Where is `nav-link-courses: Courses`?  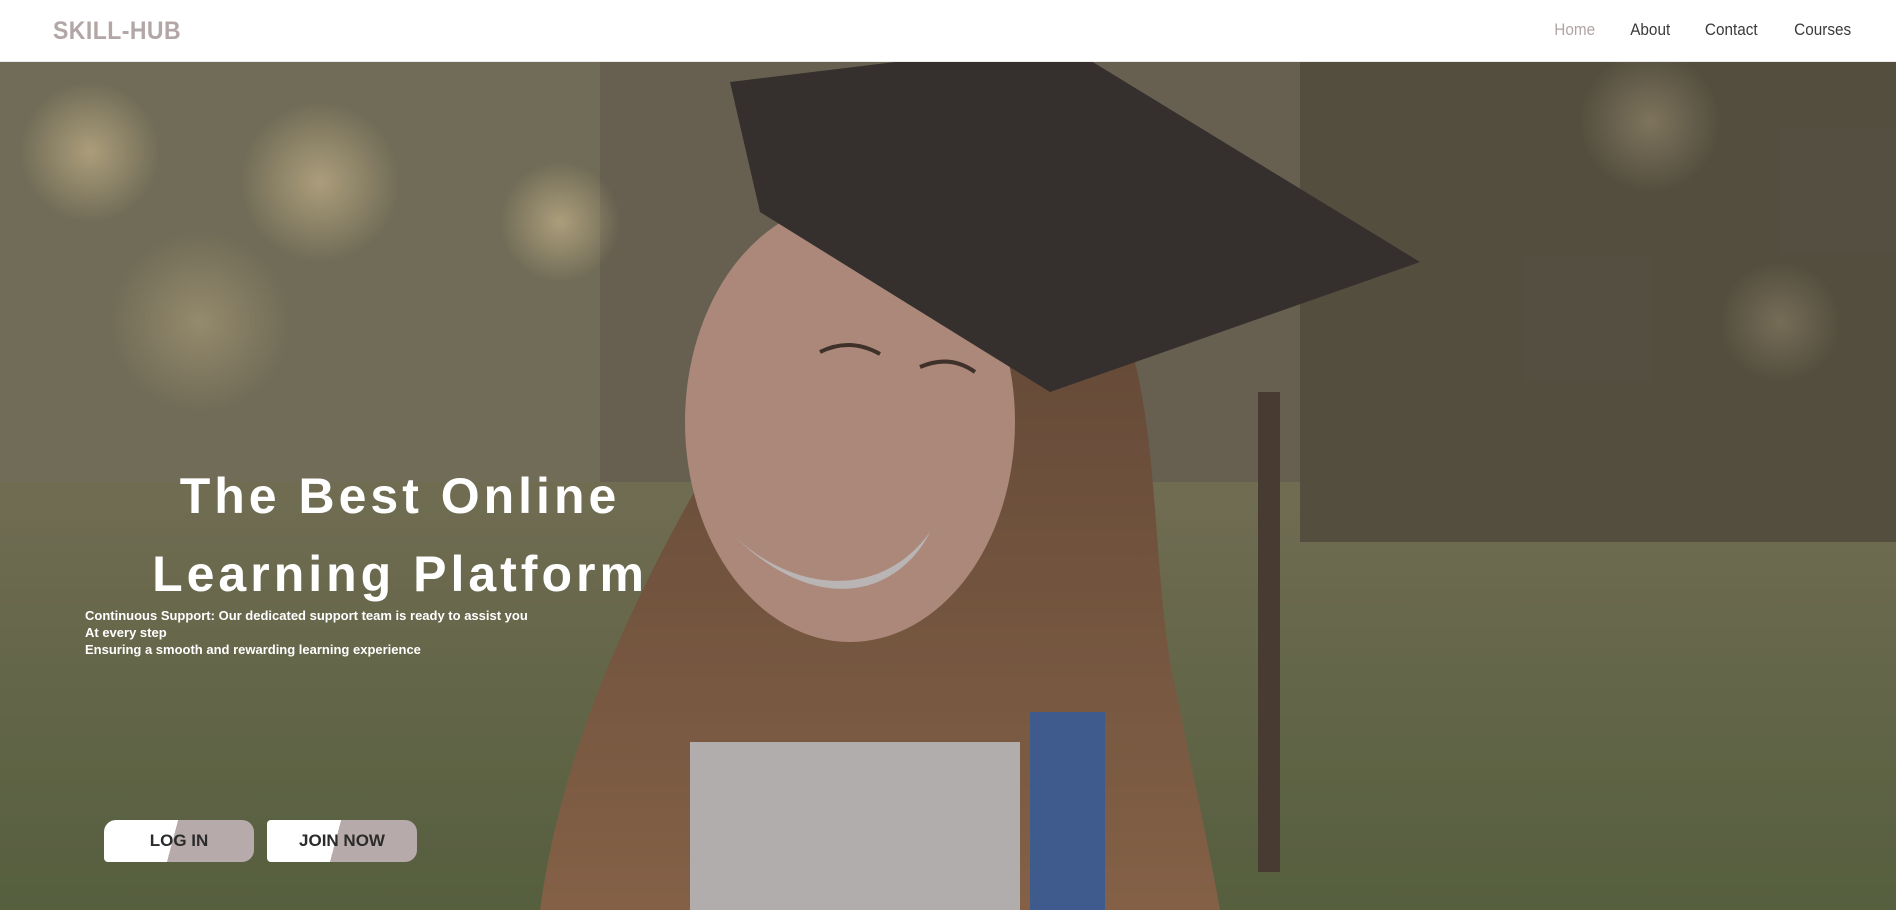 nav-link-courses: Courses is located at coordinates (1822, 30).